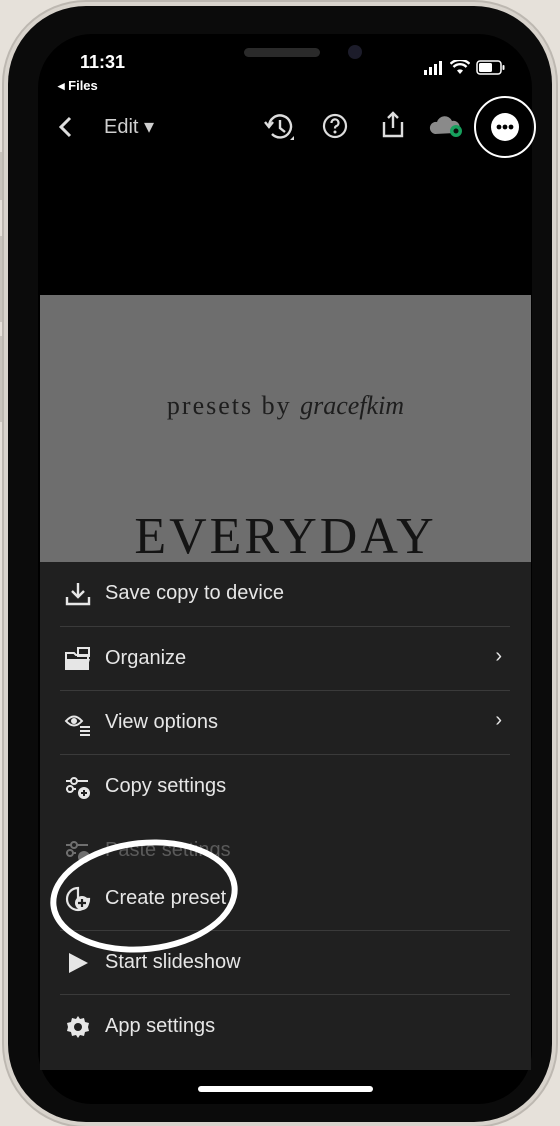 The width and height of the screenshot is (560, 1126). I want to click on view-options-icon, so click(77, 725).